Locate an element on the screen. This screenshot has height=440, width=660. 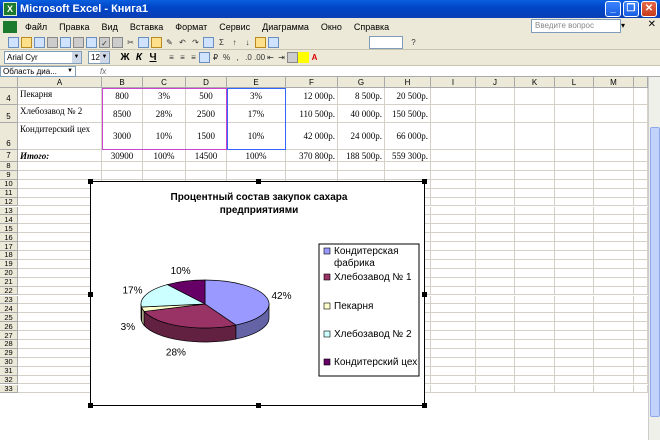
menu-format: Формат is located at coordinates (191, 27).